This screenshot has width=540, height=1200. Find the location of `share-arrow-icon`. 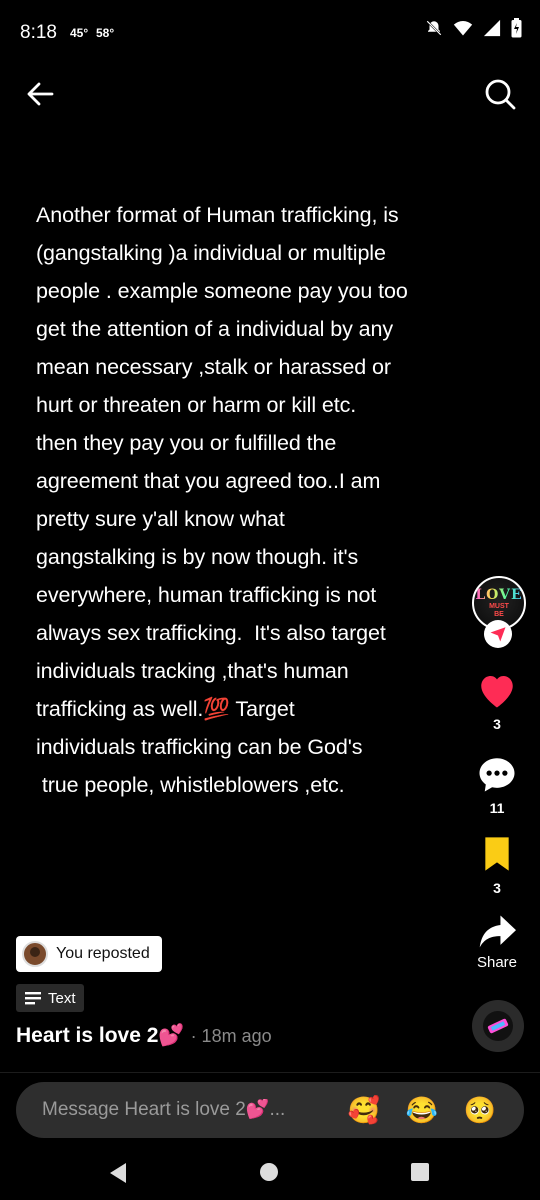

share-arrow-icon is located at coordinates (497, 931).